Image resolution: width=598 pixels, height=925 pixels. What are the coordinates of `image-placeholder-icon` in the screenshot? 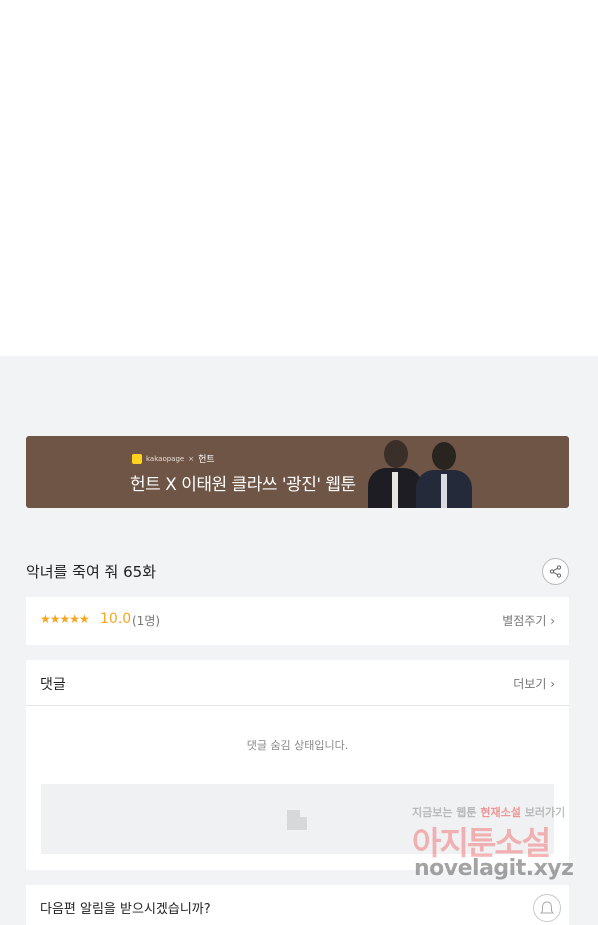 It's located at (297, 820).